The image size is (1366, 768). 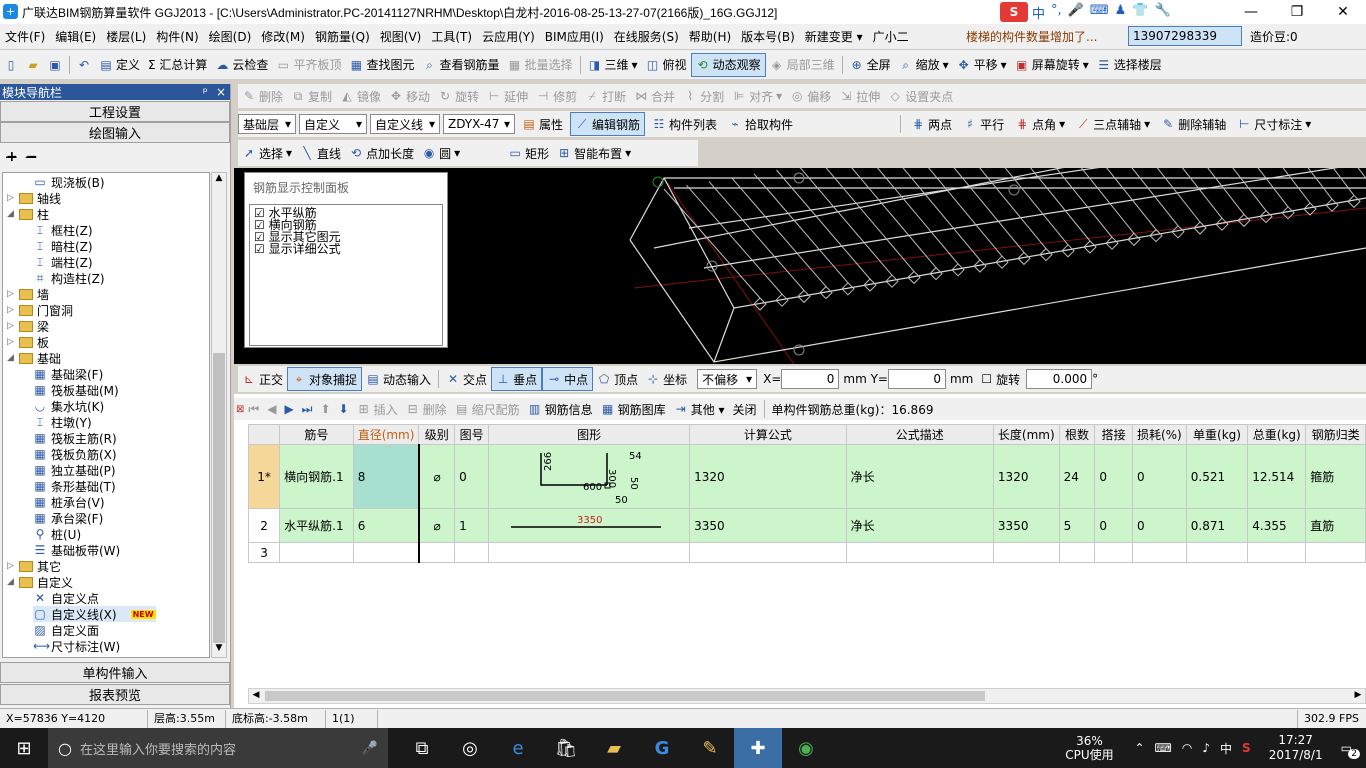 What do you see at coordinates (1343, 12) in the screenshot?
I see `close-button: ✕` at bounding box center [1343, 12].